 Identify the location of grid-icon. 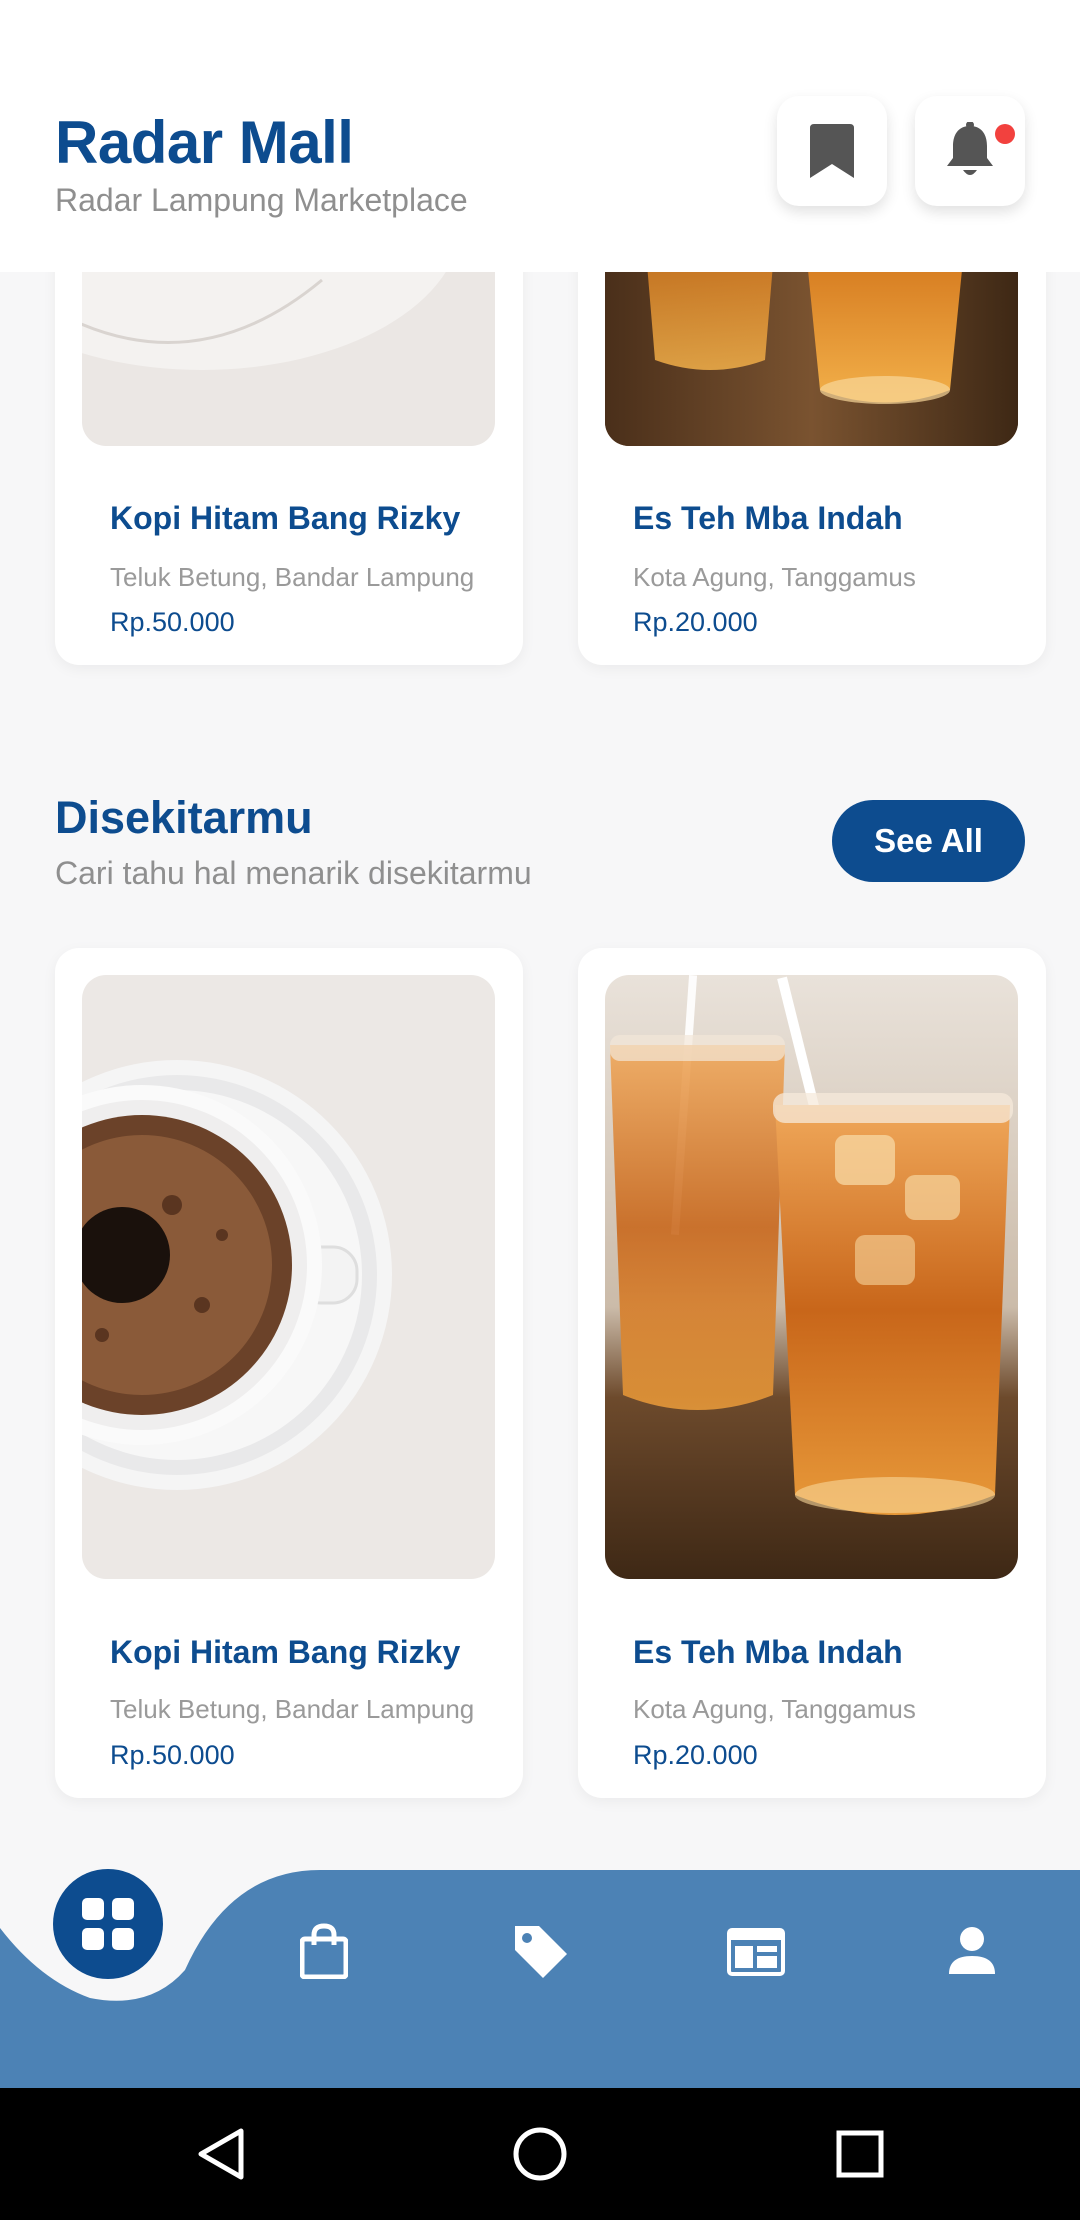
(108, 1924).